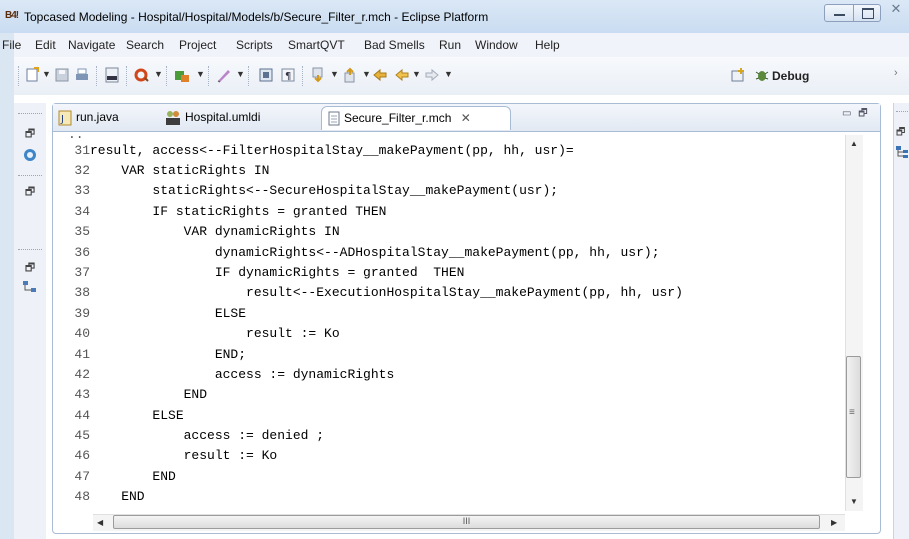 Image resolution: width=909 pixels, height=539 pixels. What do you see at coordinates (11, 45) in the screenshot?
I see `menu-file: File` at bounding box center [11, 45].